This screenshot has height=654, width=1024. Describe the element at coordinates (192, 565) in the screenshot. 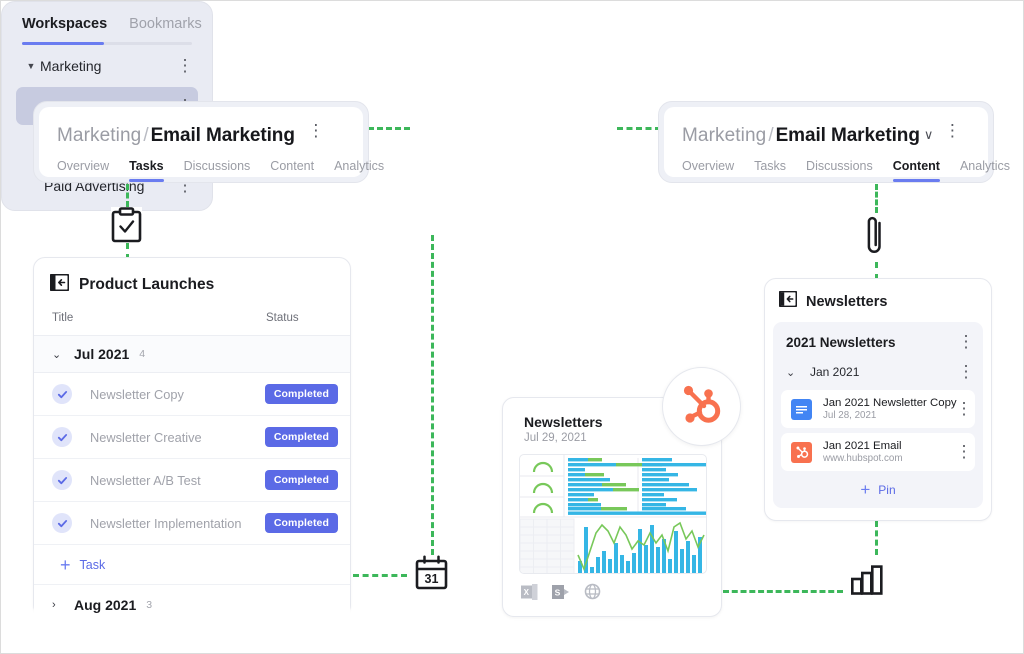

I see `add-task-button: + Task` at that location.